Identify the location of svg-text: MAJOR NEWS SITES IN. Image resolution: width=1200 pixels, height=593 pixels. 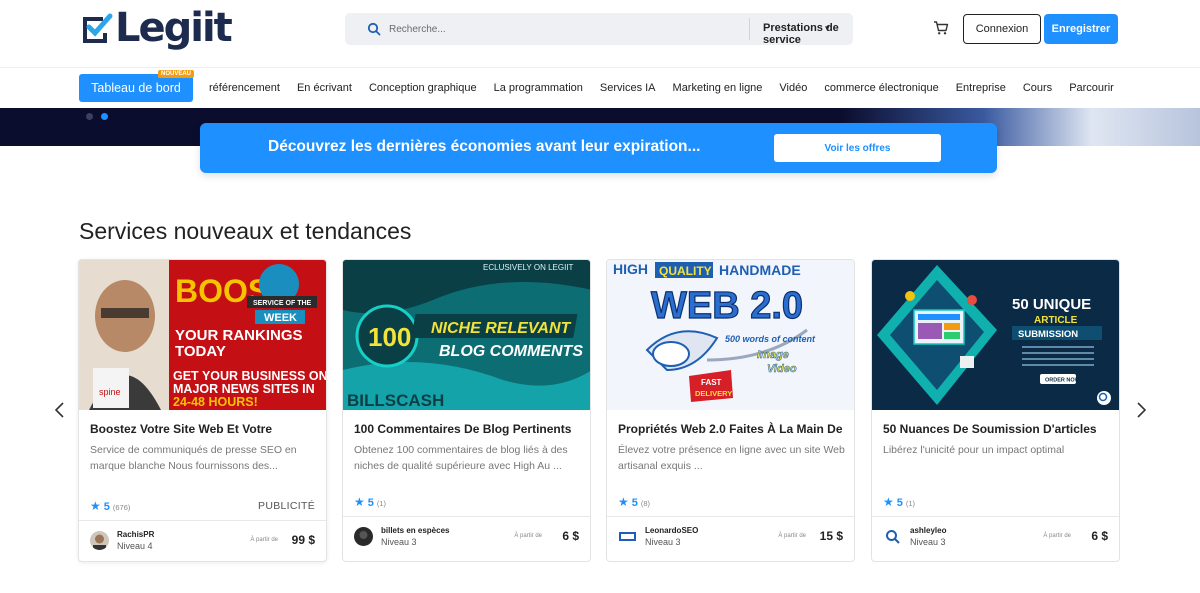
(244, 389).